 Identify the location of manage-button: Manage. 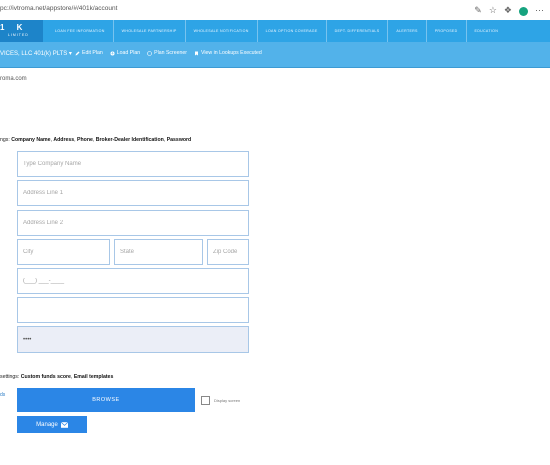
(52, 424).